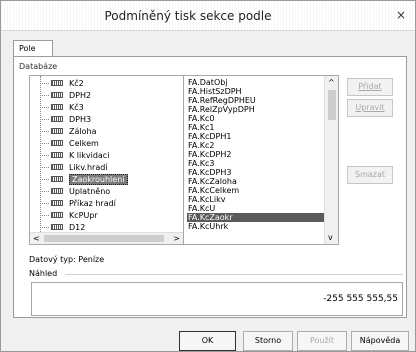 Image resolution: width=416 pixels, height=352 pixels. Describe the element at coordinates (268, 341) in the screenshot. I see `cancel-button: Storno` at that location.